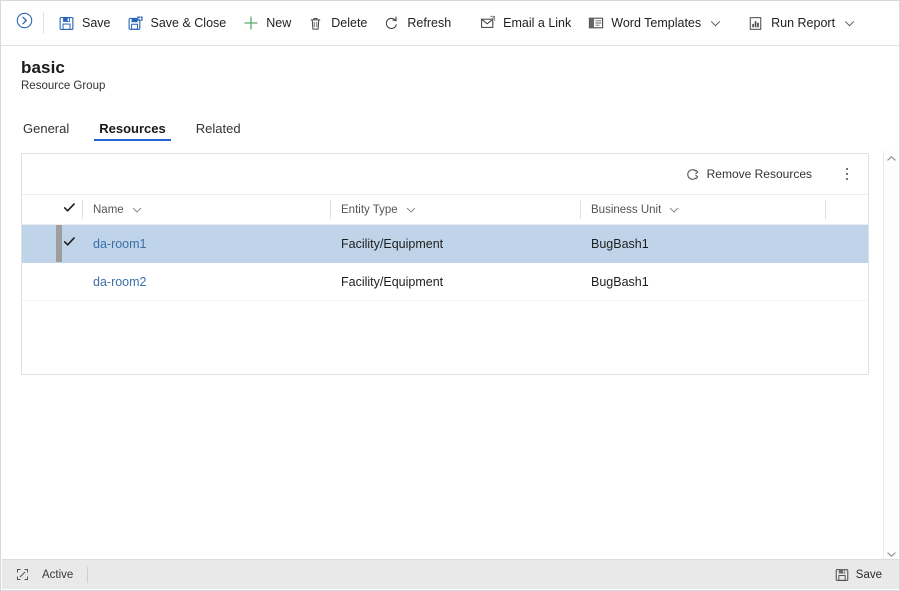 This screenshot has width=900, height=591. Describe the element at coordinates (537, 22) in the screenshot. I see `email-a-link-label: Email a Link` at that location.